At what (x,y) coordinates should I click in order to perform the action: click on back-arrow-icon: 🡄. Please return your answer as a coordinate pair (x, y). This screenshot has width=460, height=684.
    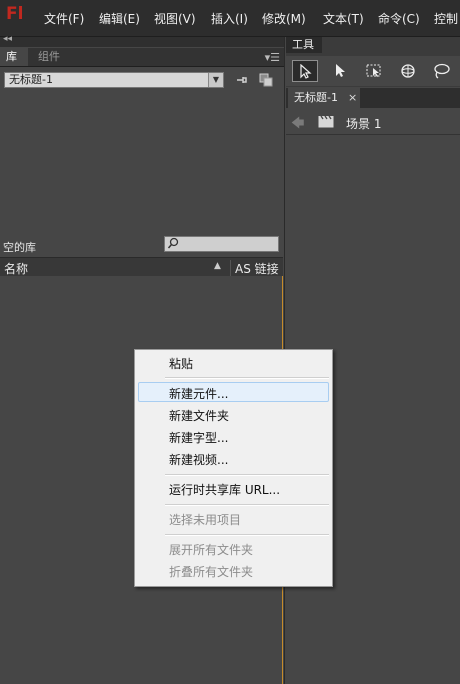
    Looking at the image, I should click on (297, 125).